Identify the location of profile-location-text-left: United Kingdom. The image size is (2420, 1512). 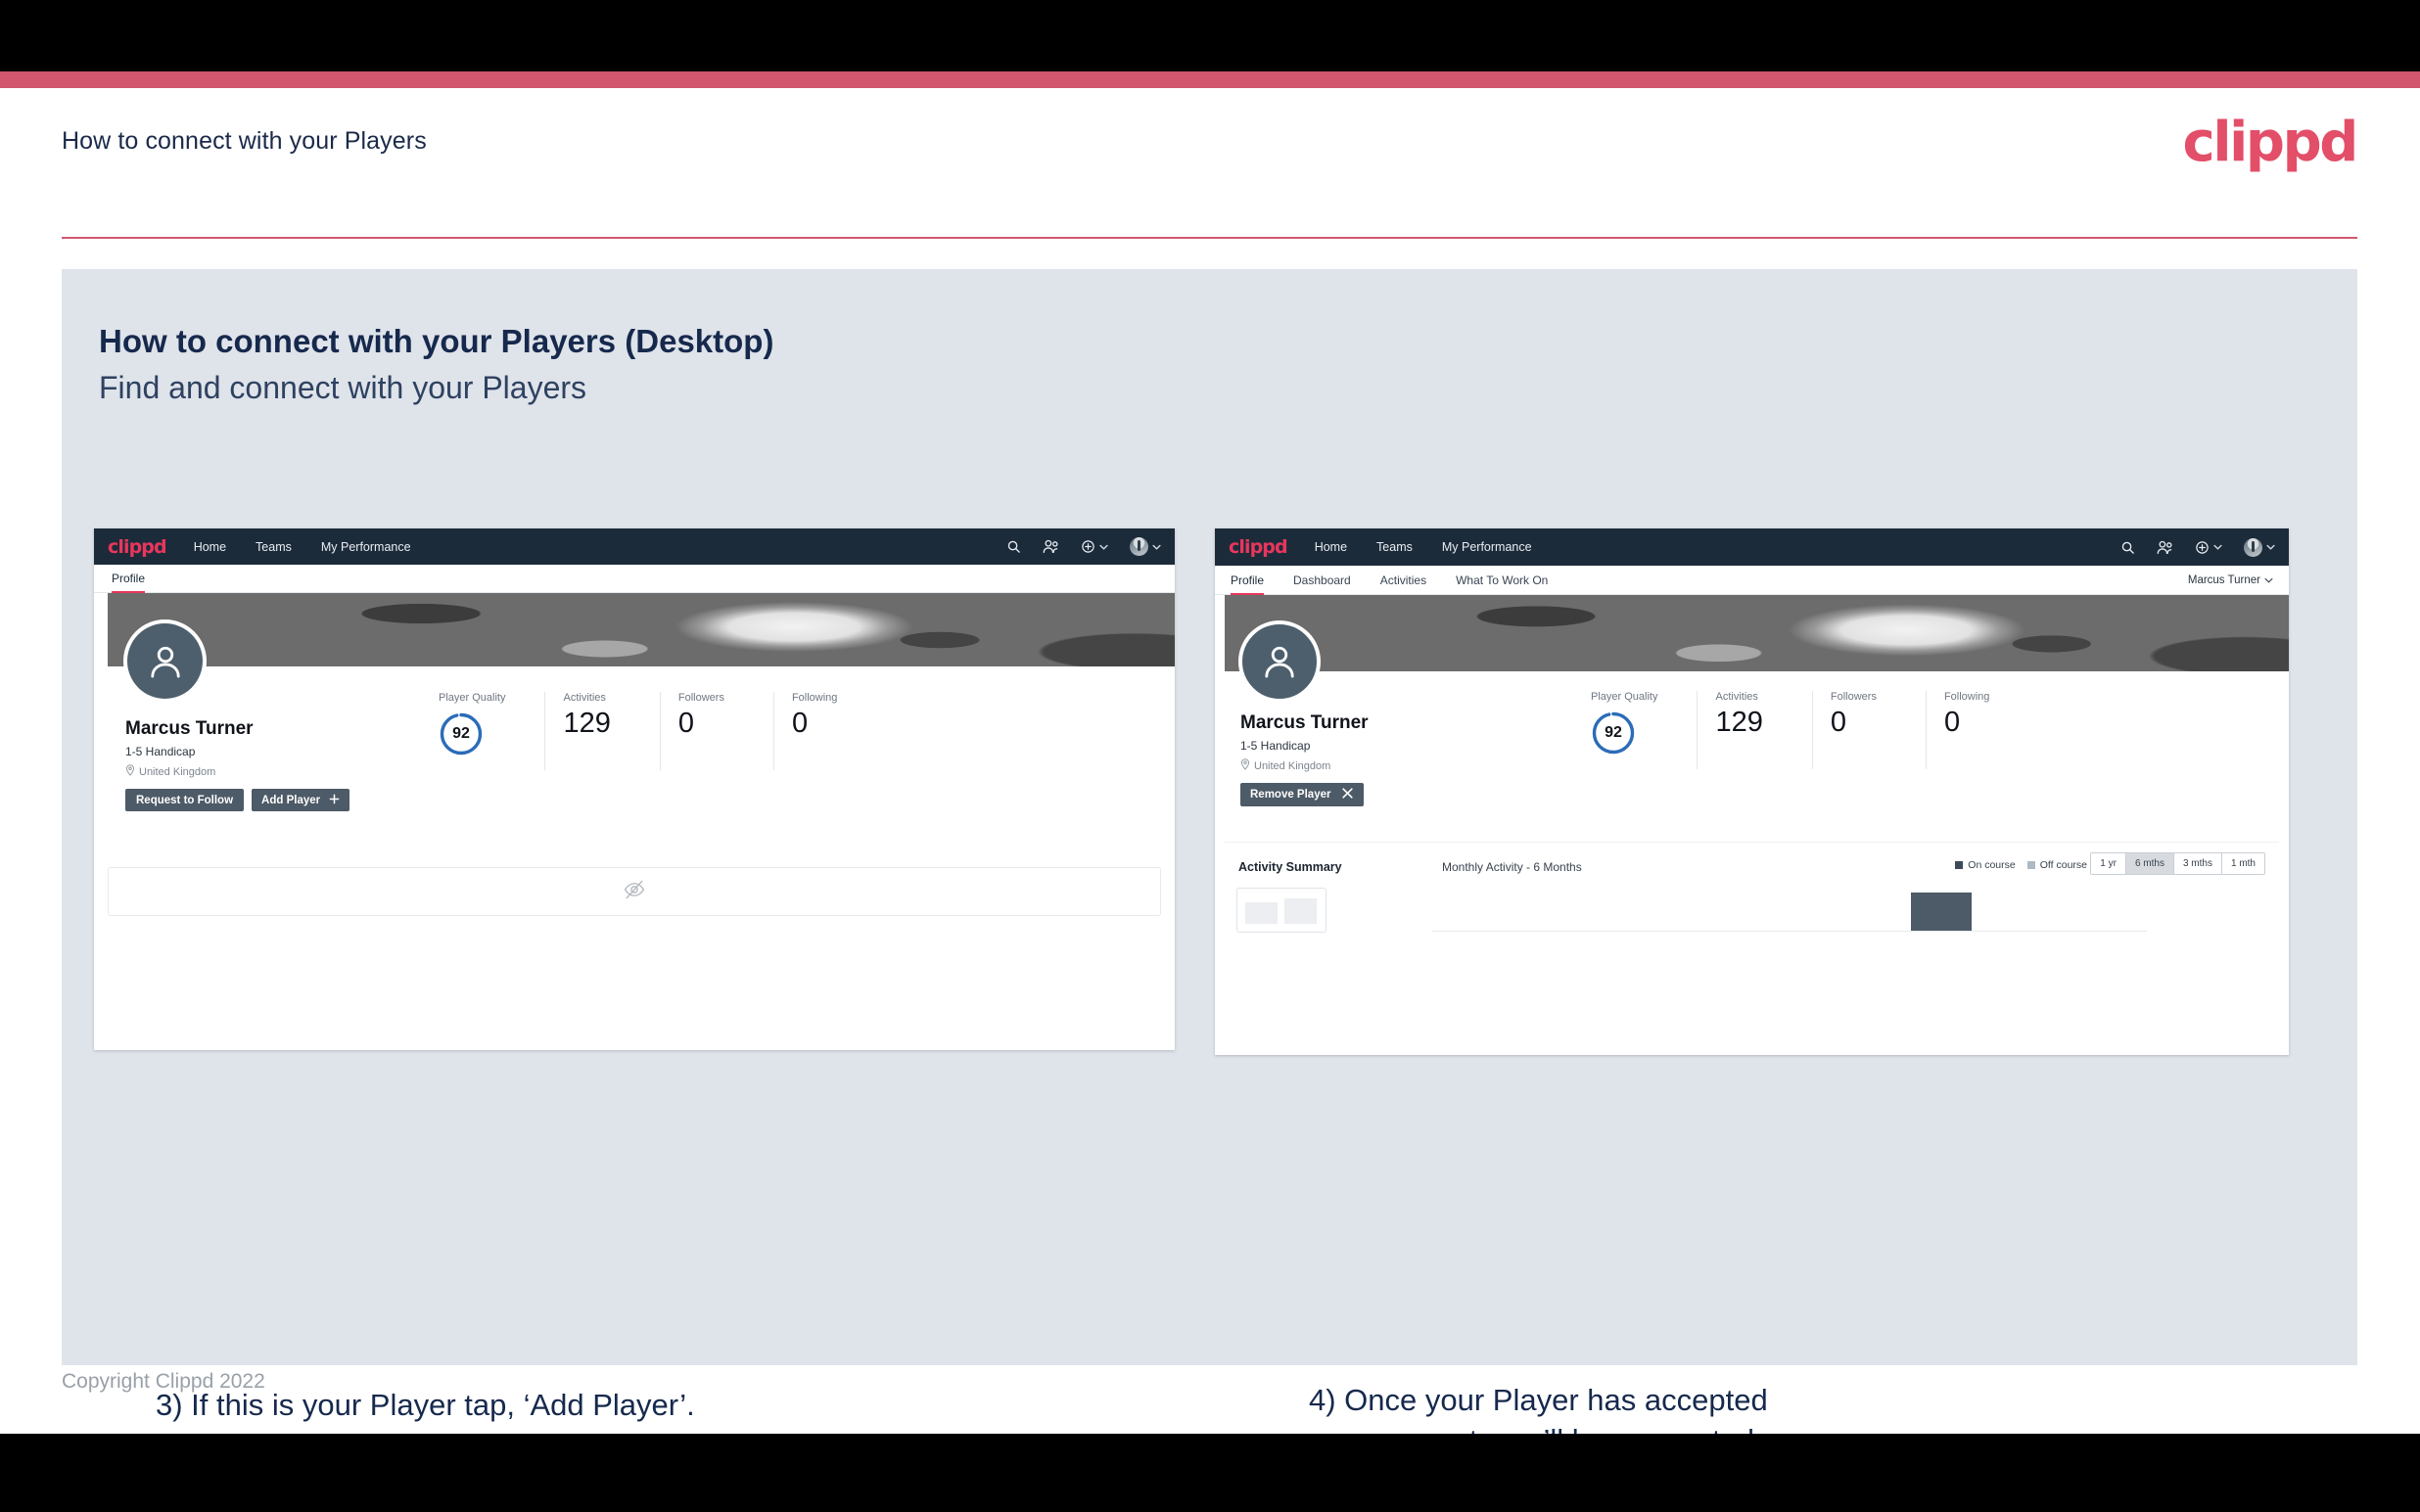
(177, 771).